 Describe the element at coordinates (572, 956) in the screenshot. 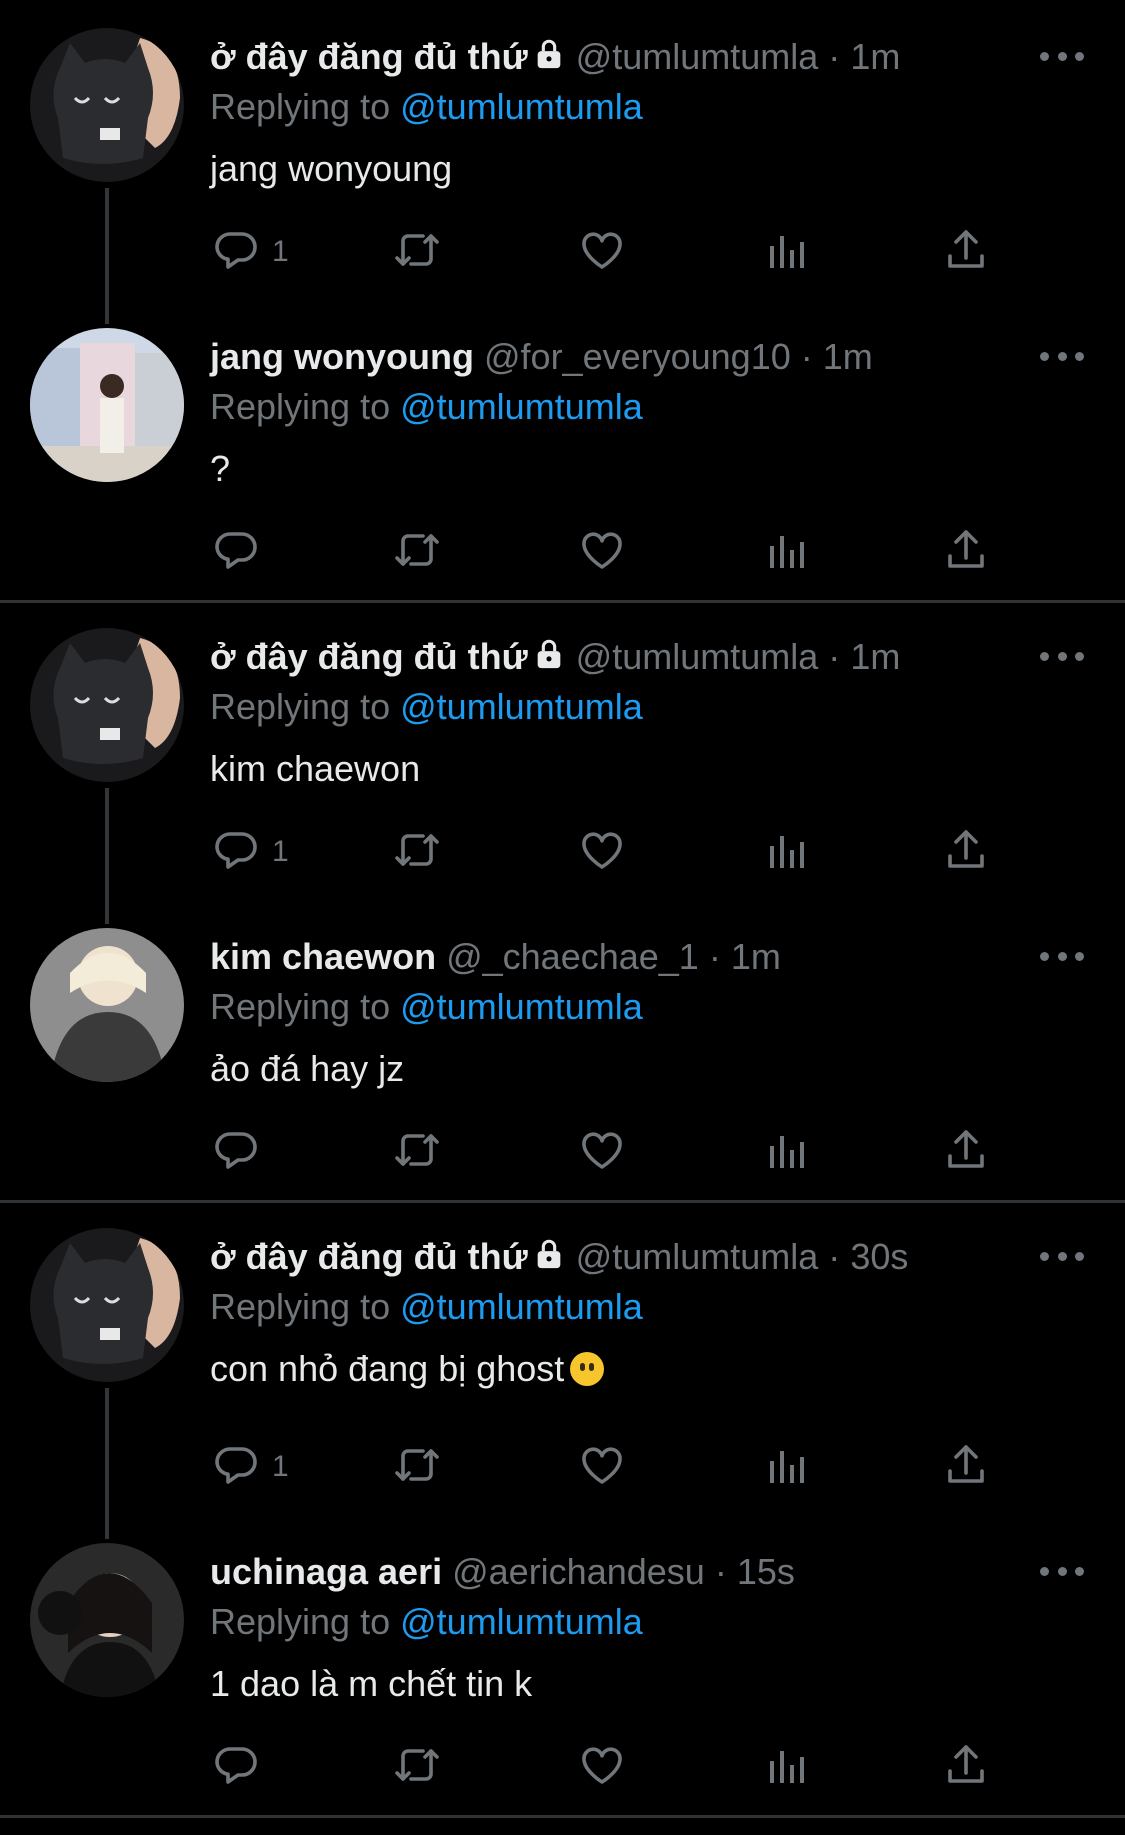

I see `user-handle: @_chaechae_1` at that location.